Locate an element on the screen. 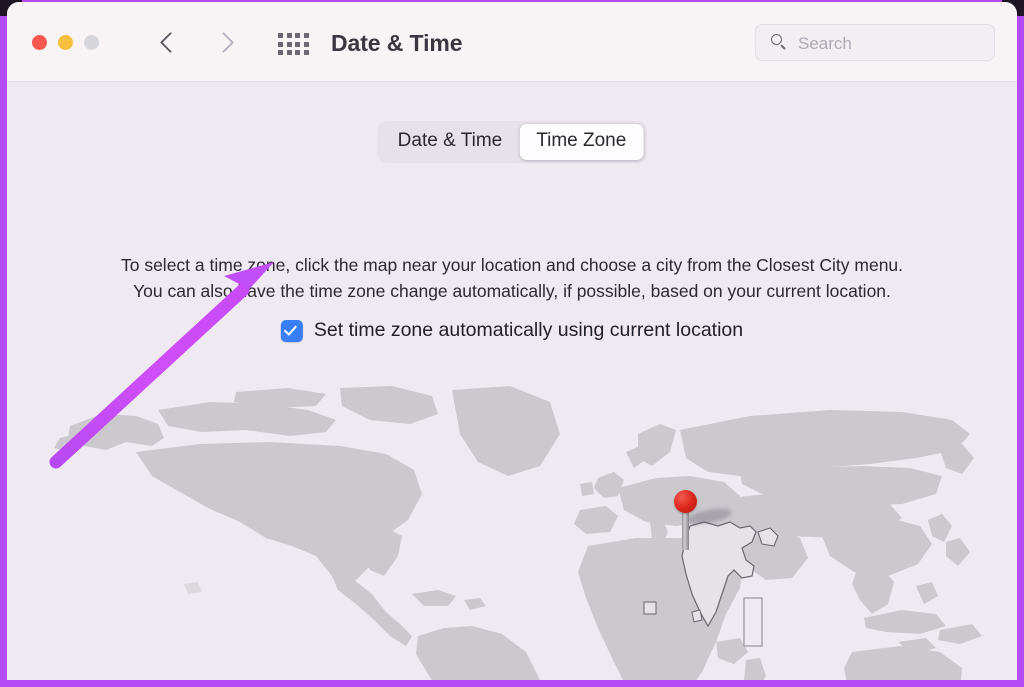 This screenshot has height=687, width=1024. tab-bar: Date & Time Time Zone is located at coordinates (512, 142).